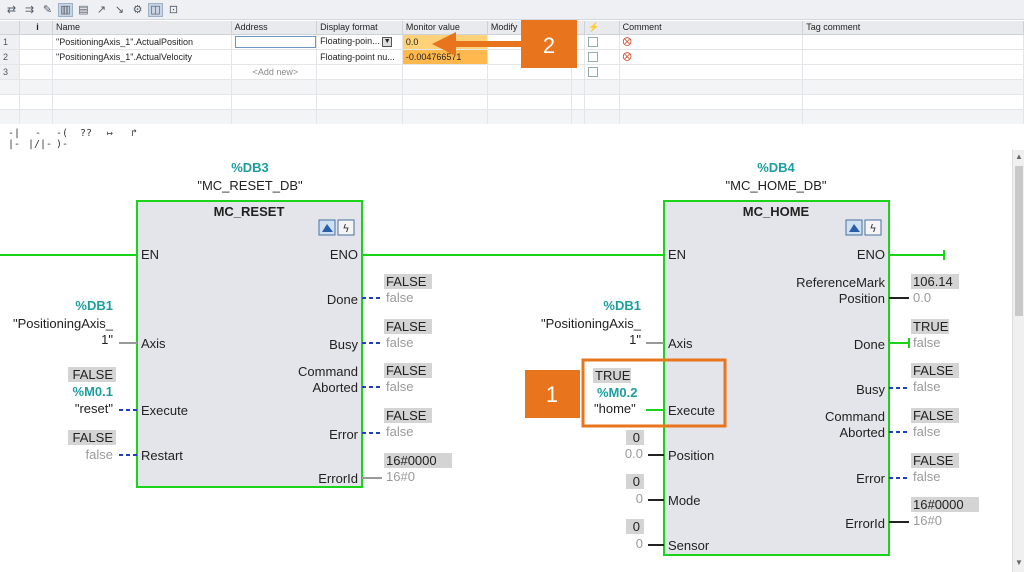 The width and height of the screenshot is (1024, 572). Describe the element at coordinates (14, 139) in the screenshot. I see `normally-open-contact-icon: -| |-` at that location.